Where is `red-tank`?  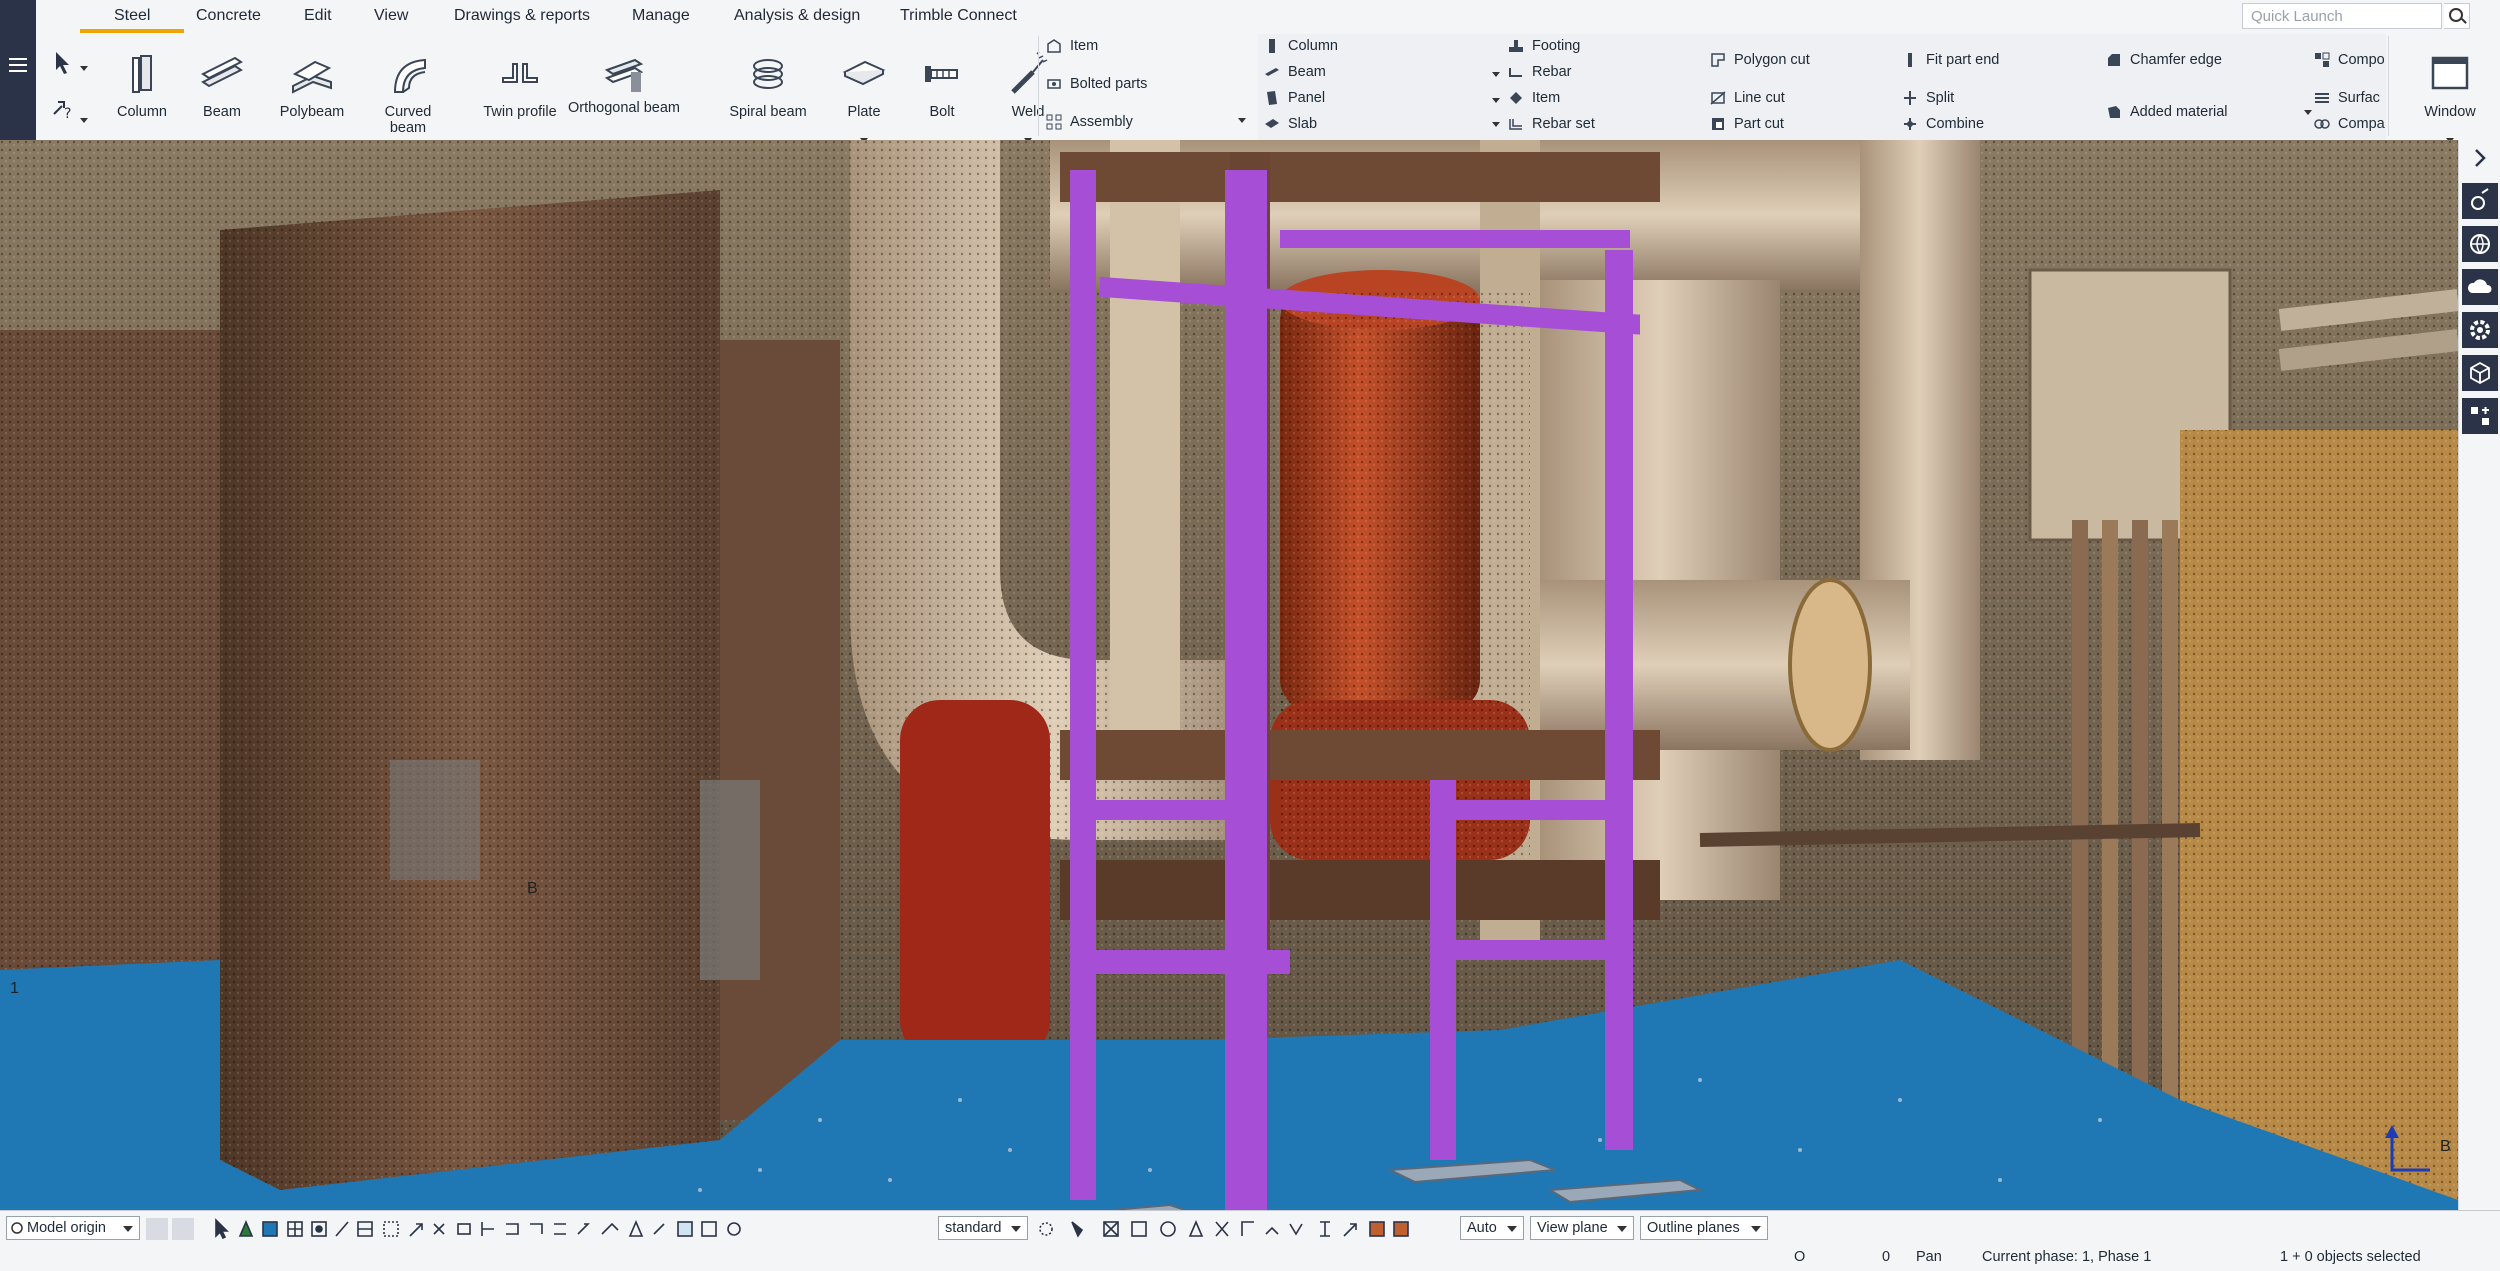 red-tank is located at coordinates (975, 880).